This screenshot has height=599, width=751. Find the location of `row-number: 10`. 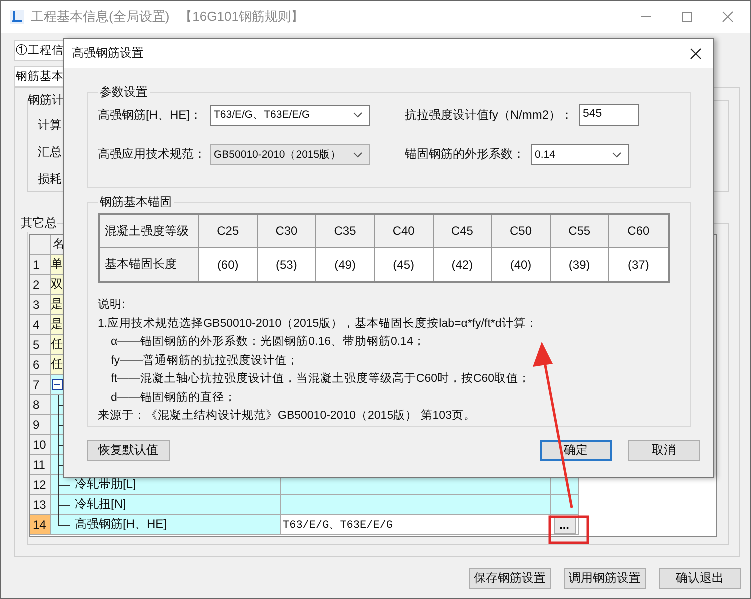

row-number: 10 is located at coordinates (40, 445).